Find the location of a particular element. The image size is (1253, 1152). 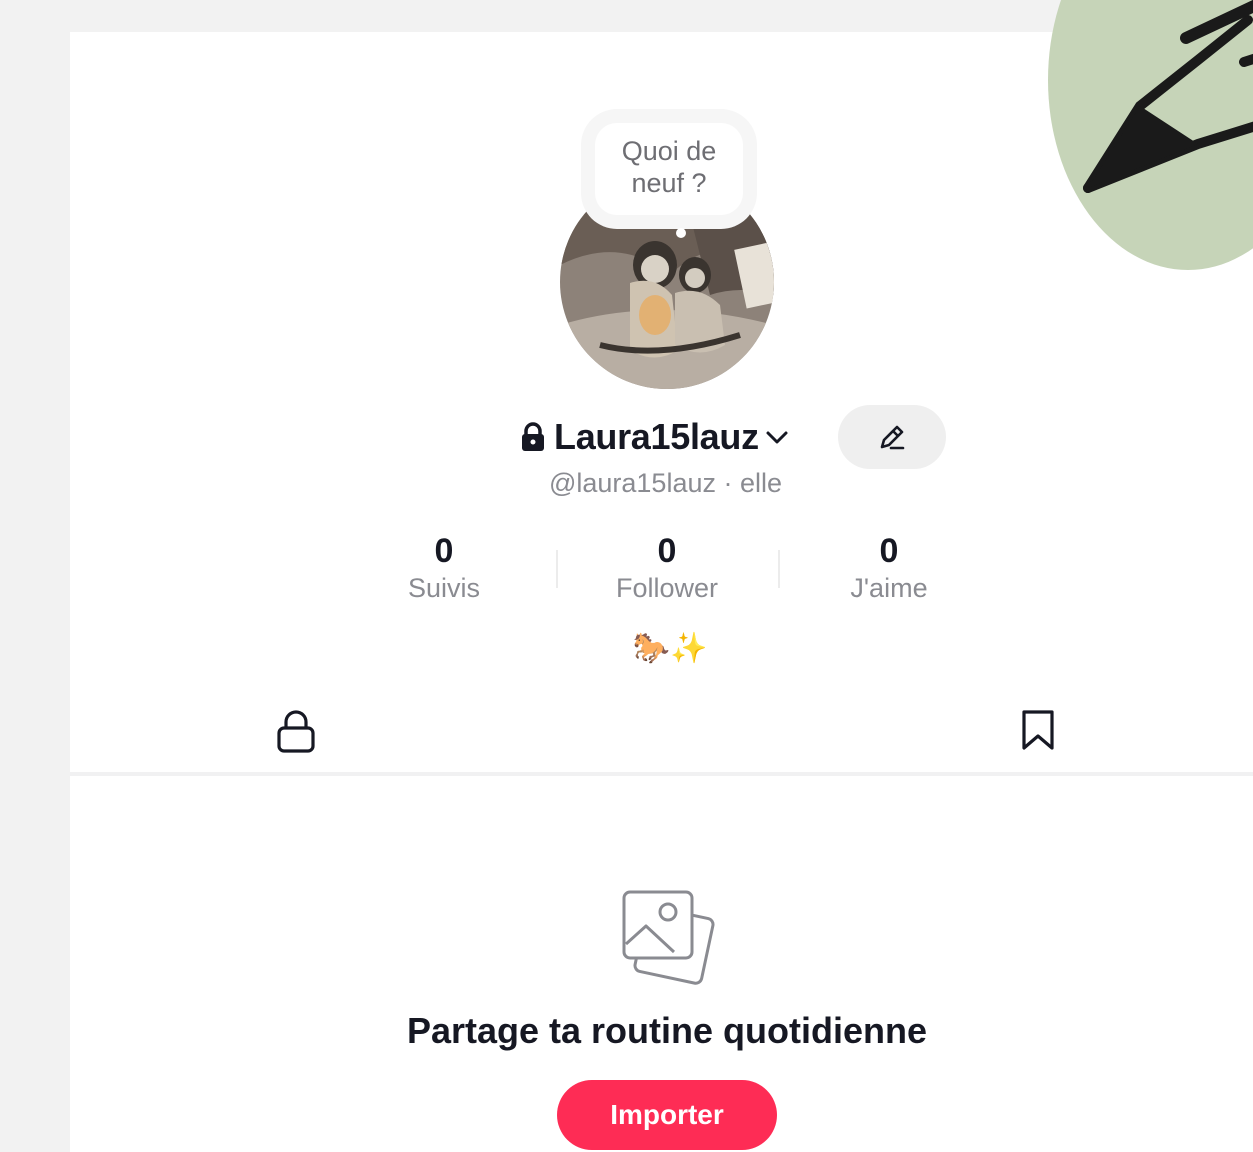

chevron-down-icon is located at coordinates (777, 437).